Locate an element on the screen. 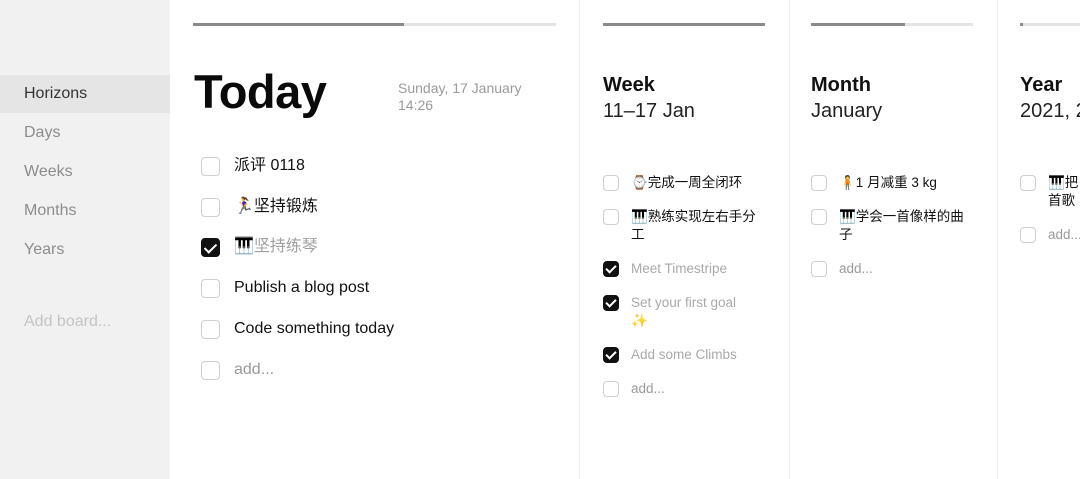 Image resolution: width=1080 pixels, height=479 pixels. week-progress-bar is located at coordinates (684, 24).